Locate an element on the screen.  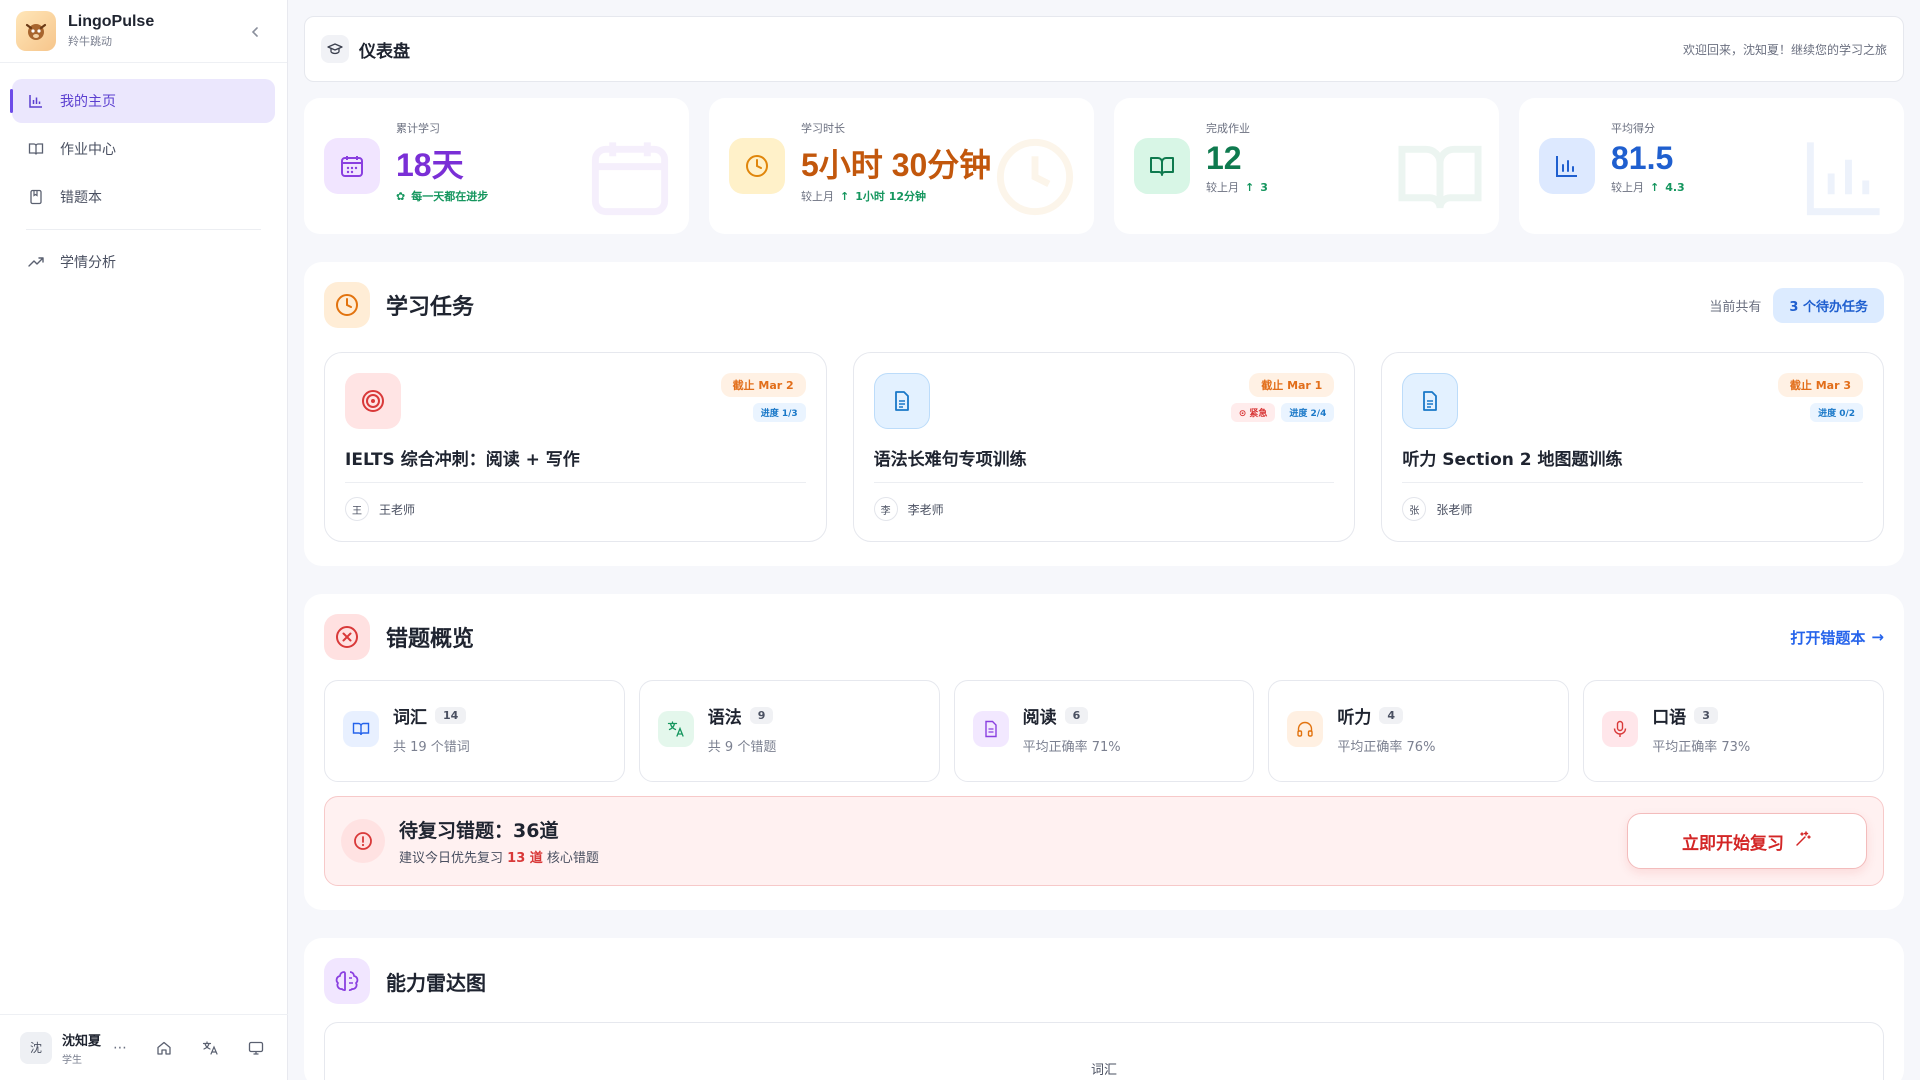
review-desc: 建议今日优先复习 13 道 核心错题 is located at coordinates (499, 858).